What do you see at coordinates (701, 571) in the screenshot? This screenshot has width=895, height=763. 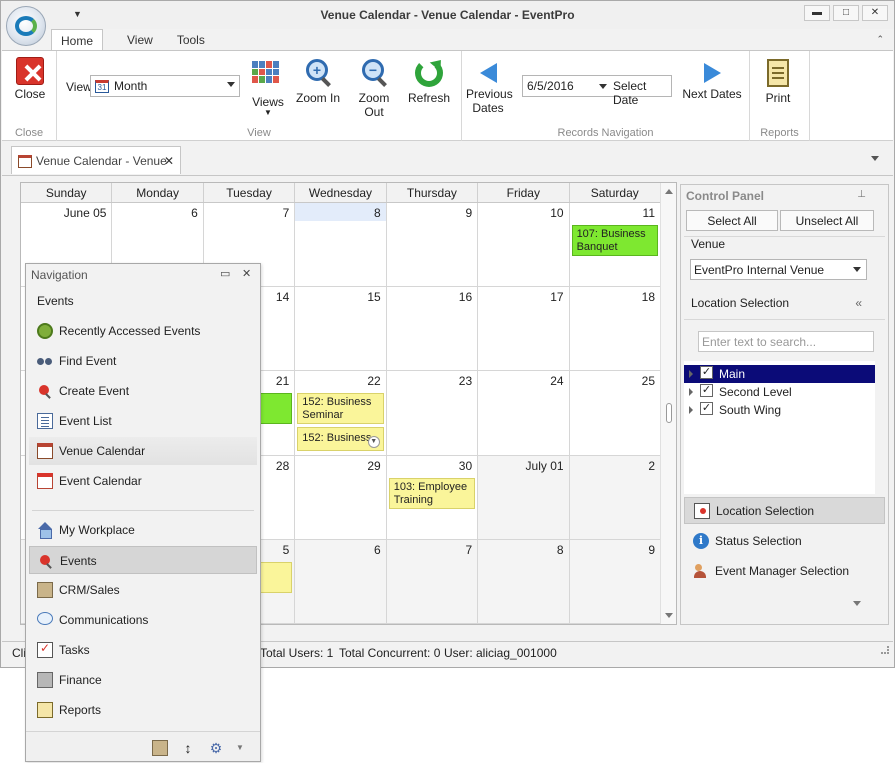 I see `people-icon` at bounding box center [701, 571].